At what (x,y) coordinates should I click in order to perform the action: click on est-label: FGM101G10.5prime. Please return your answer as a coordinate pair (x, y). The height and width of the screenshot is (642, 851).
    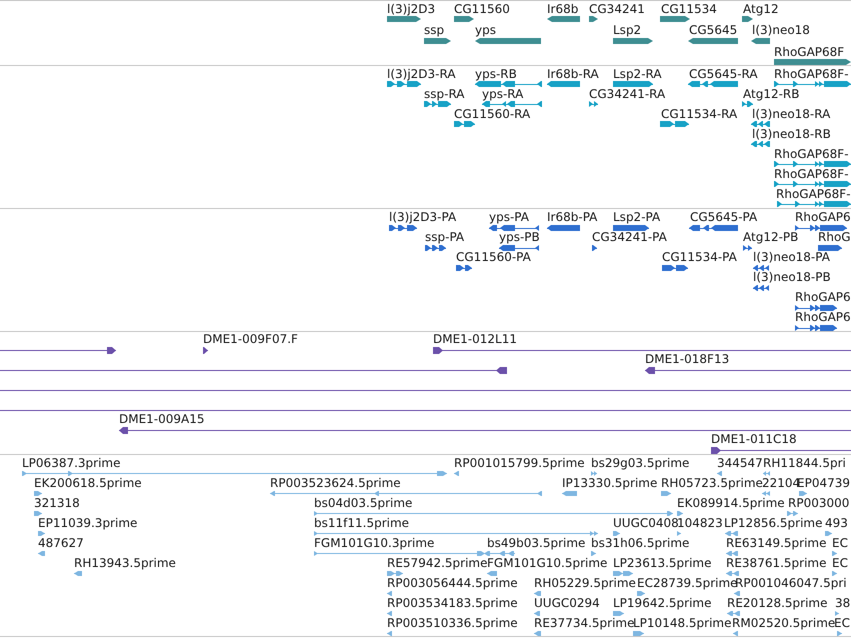
    Looking at the image, I should click on (547, 563).